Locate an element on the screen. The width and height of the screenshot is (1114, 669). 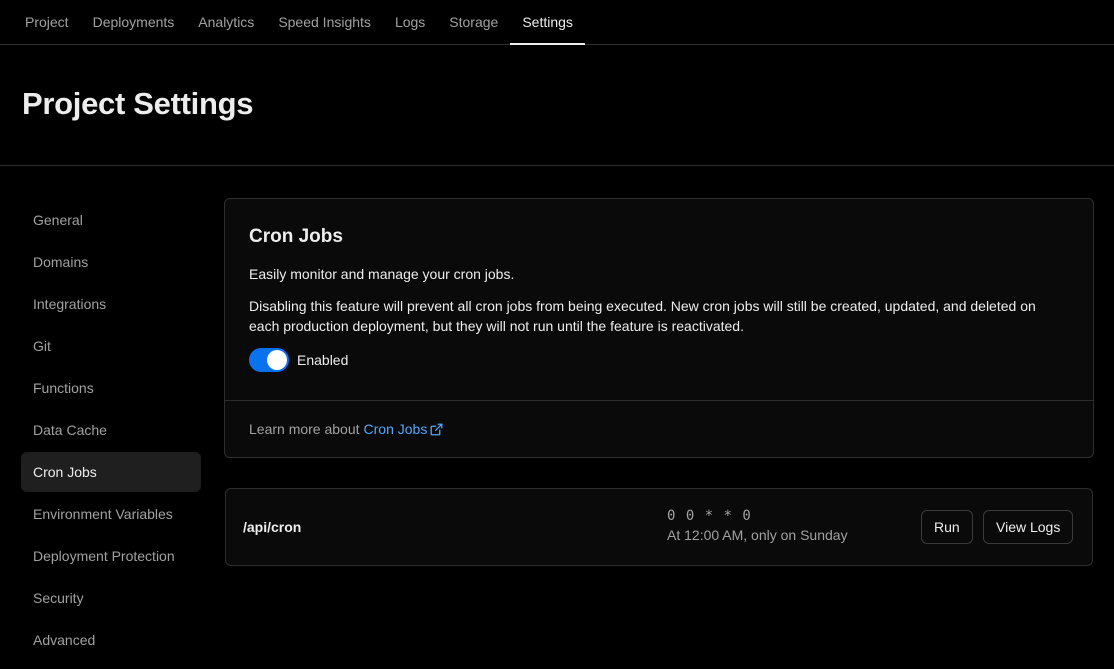
run-button: Run is located at coordinates (947, 527).